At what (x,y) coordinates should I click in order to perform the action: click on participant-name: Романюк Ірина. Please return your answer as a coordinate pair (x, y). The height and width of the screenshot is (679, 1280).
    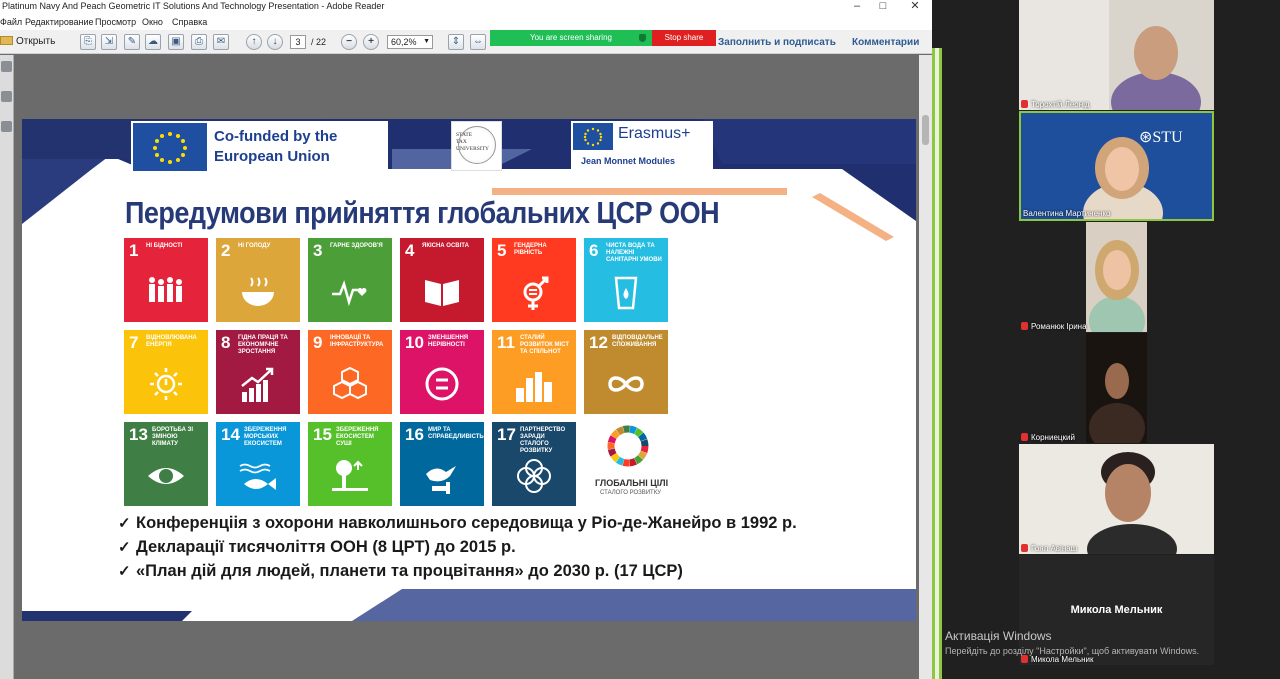
    Looking at the image, I should click on (1054, 326).